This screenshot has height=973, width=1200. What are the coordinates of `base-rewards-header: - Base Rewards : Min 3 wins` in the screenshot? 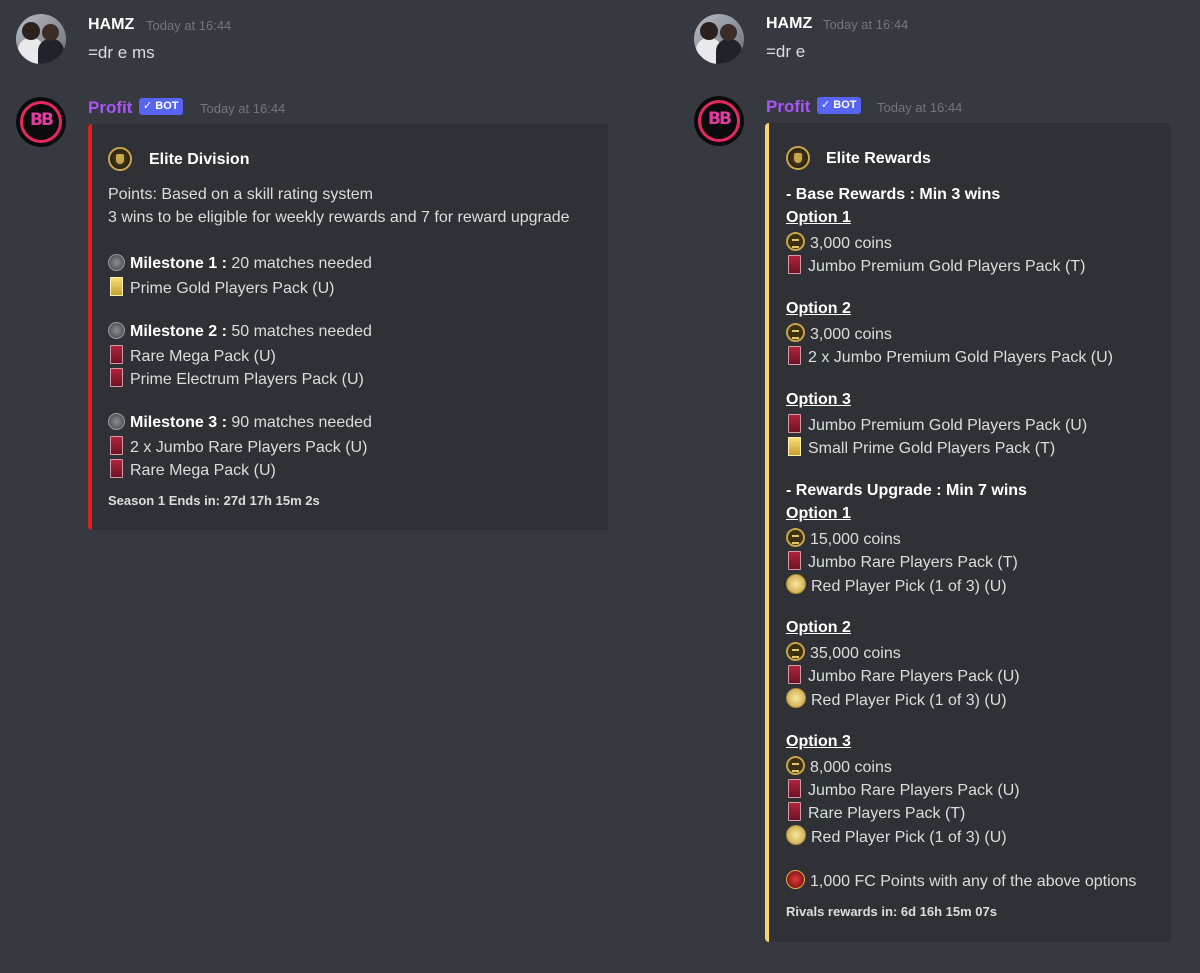 It's located at (893, 194).